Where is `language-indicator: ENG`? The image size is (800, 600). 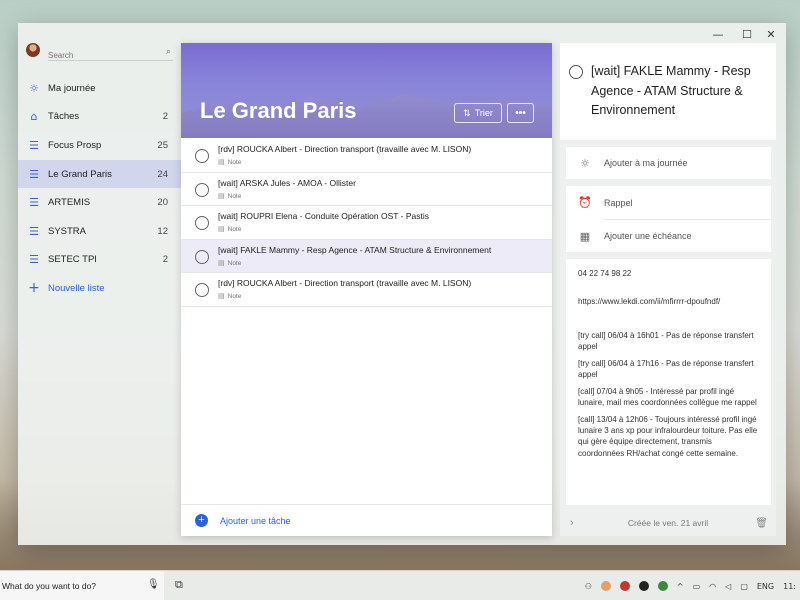
language-indicator: ENG is located at coordinates (765, 586).